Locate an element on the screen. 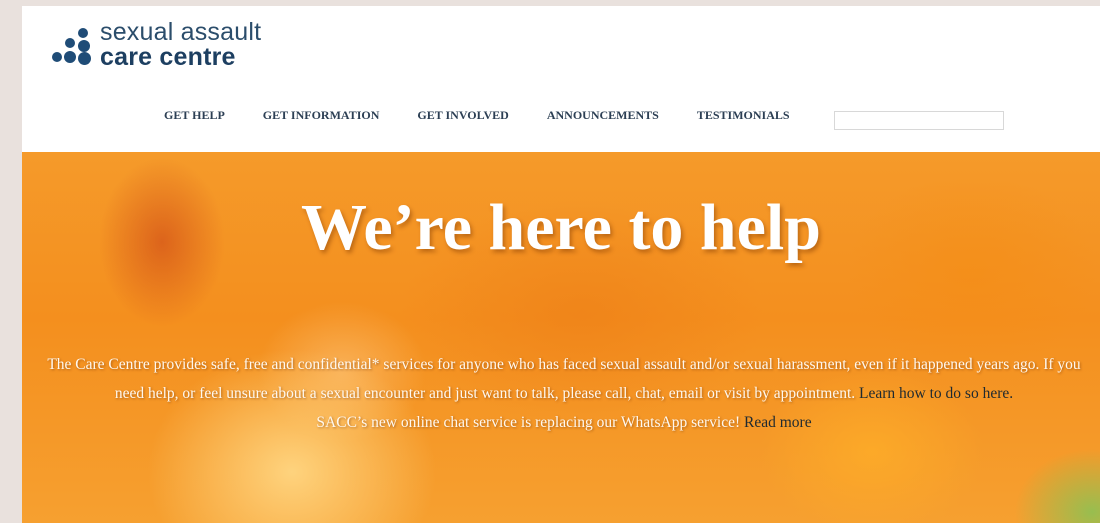 The width and height of the screenshot is (1100, 523). nav-get-help: GET HELP is located at coordinates (194, 115).